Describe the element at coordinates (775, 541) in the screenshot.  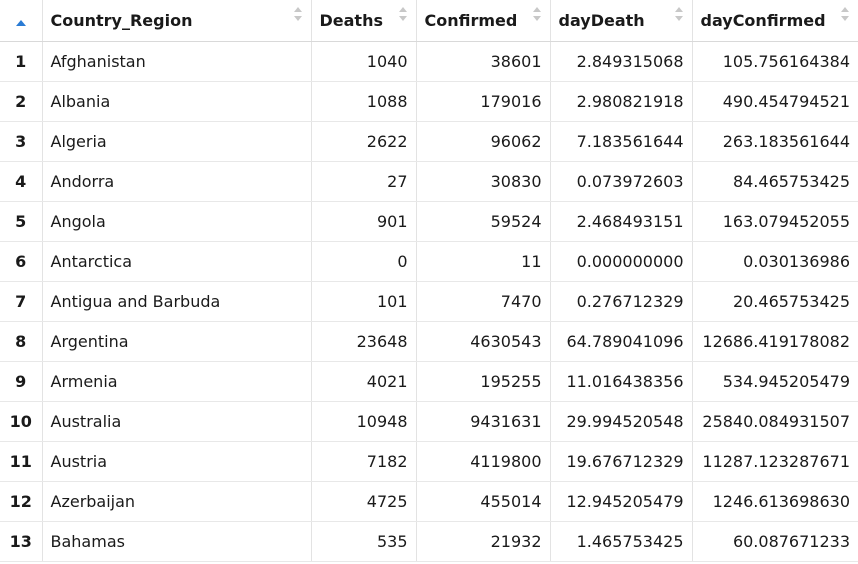
I see `cell-dayconfirmed: 60.087671233` at that location.